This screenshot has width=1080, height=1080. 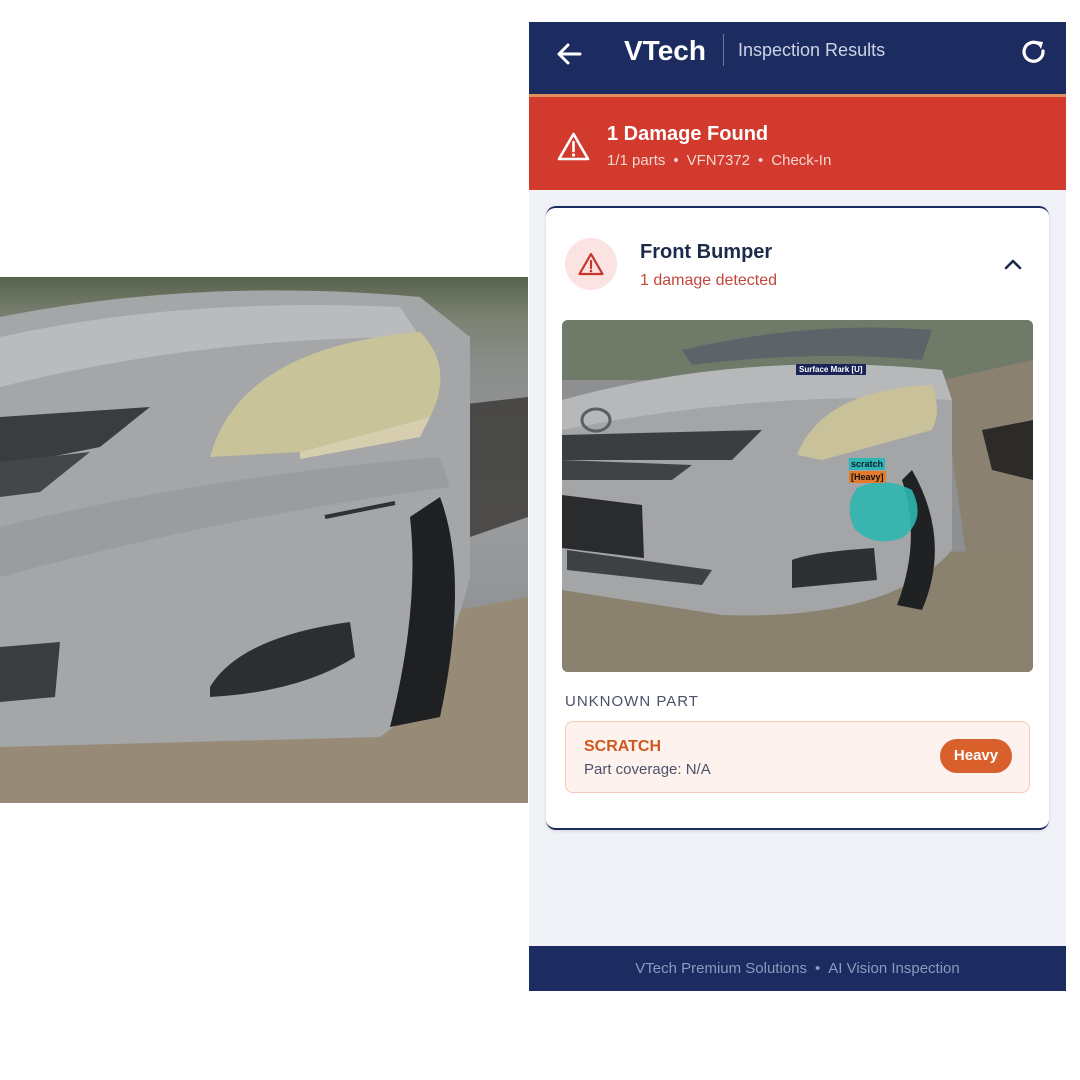 What do you see at coordinates (688, 134) in the screenshot?
I see `damage-count-title: 1 Damage Found` at bounding box center [688, 134].